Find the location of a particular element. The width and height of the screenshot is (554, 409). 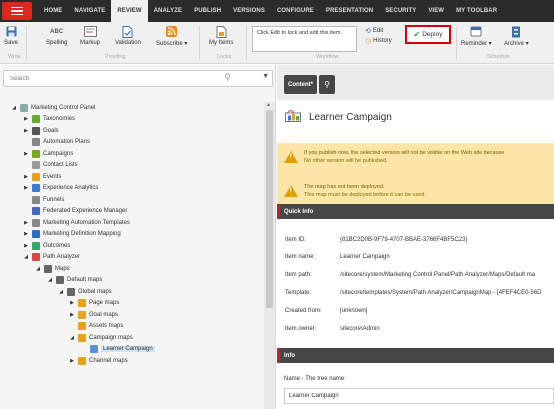

tree-node: ◢ Global maps is located at coordinates (85, 291).